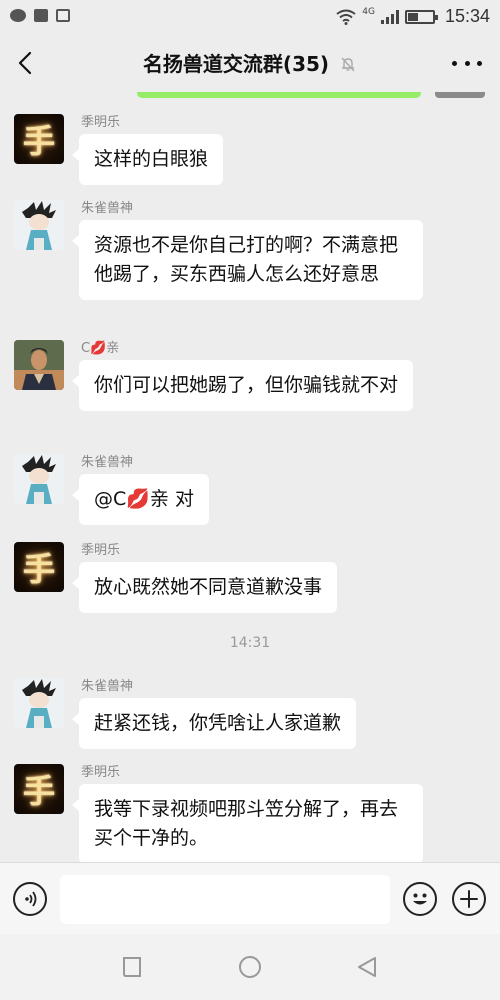  What do you see at coordinates (413, 16) in the screenshot?
I see `battery-level` at bounding box center [413, 16].